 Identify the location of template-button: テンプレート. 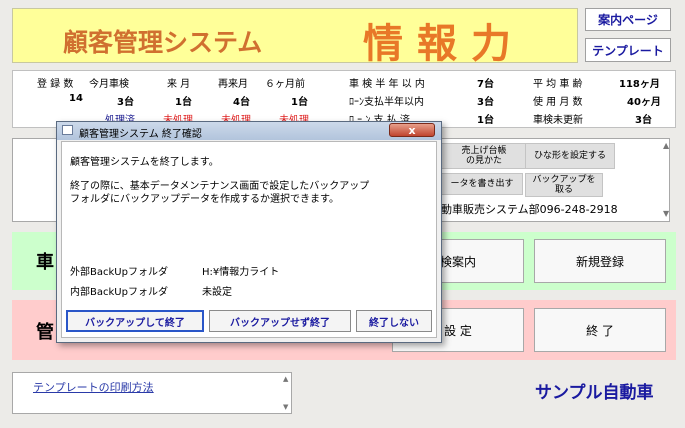
(628, 50).